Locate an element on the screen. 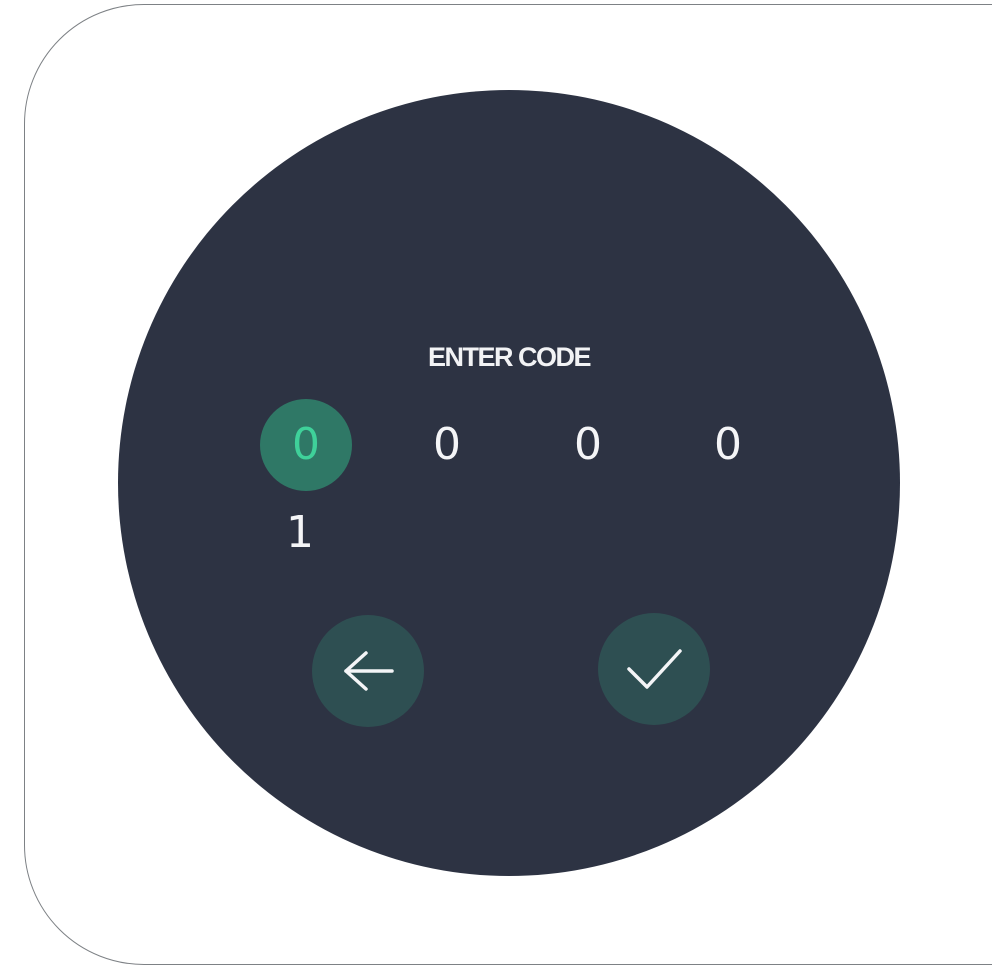  code-digit-2: 0 is located at coordinates (447, 445).